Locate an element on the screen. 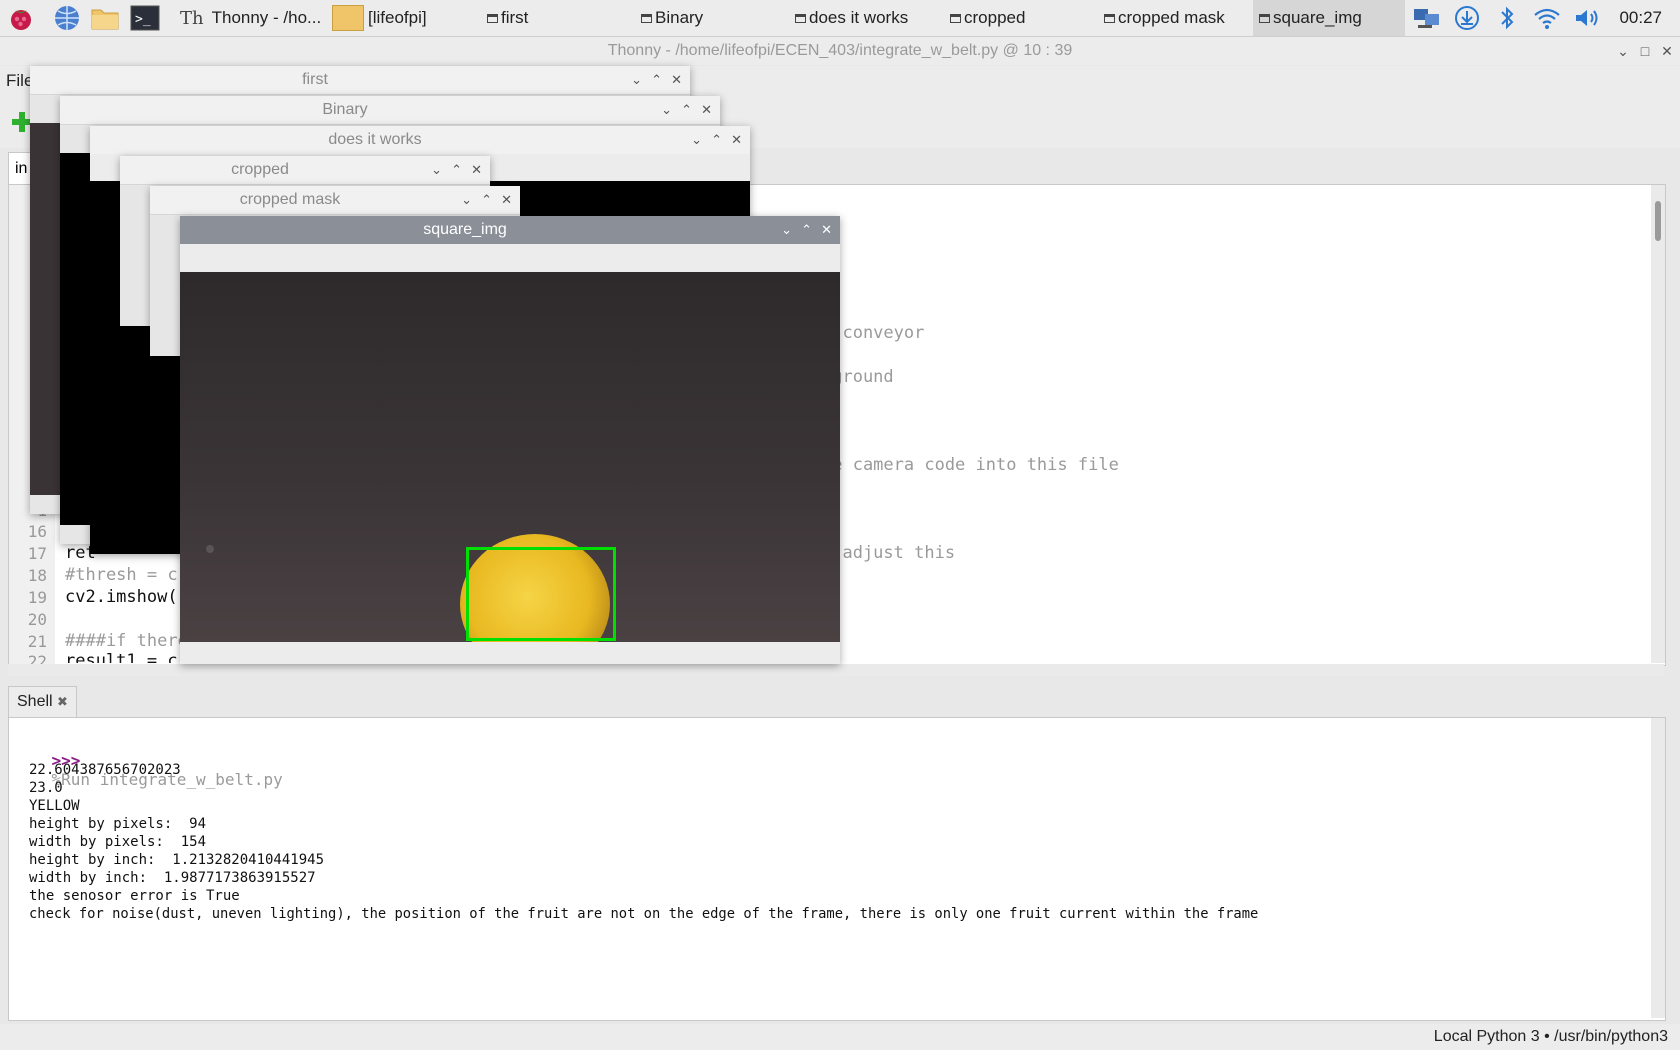  shell-output-line: height by pixels: 94 is located at coordinates (118, 824).